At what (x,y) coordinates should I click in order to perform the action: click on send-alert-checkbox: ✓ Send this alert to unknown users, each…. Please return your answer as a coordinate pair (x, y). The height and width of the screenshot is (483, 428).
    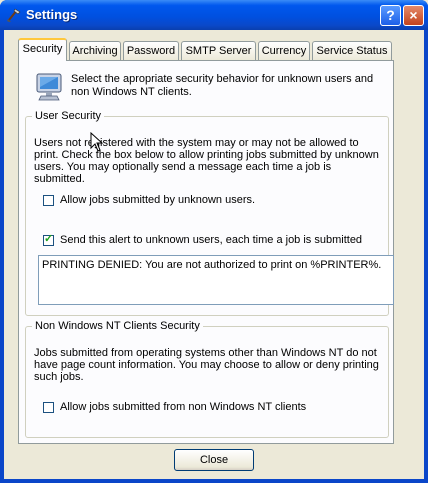
    Looking at the image, I should click on (202, 239).